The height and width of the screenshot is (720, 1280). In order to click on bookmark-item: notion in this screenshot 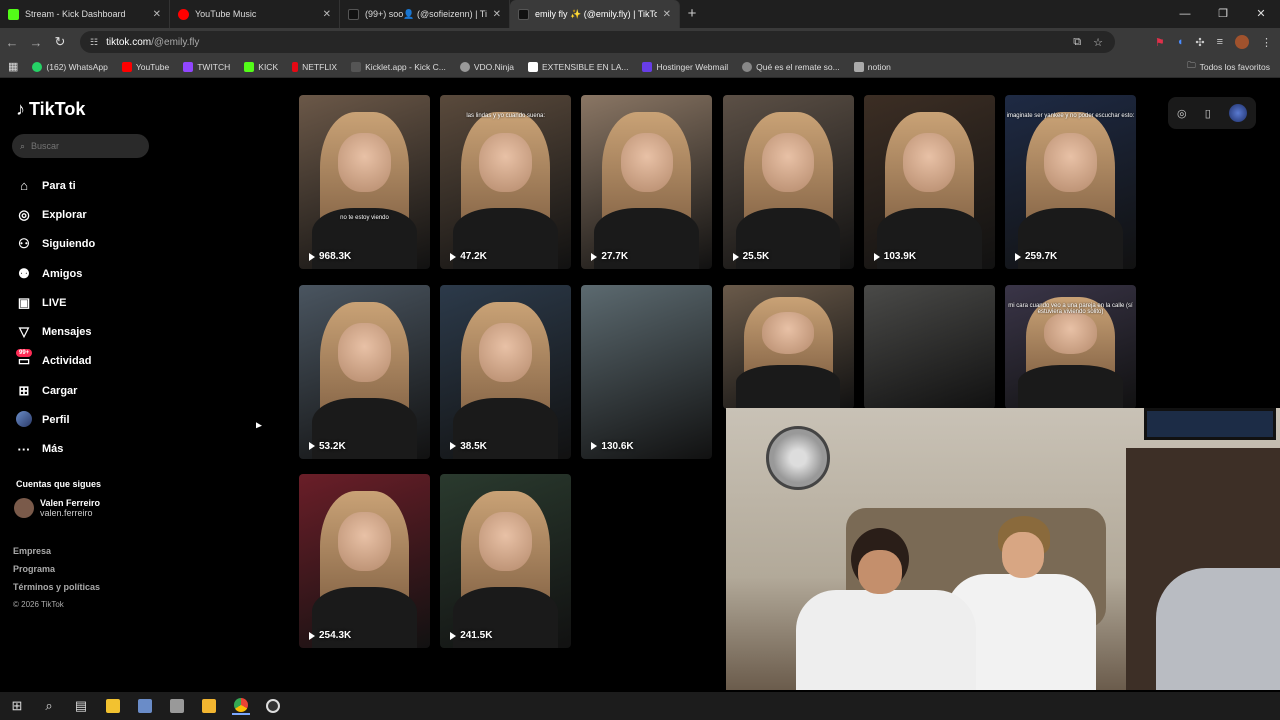, I will do `click(872, 66)`.